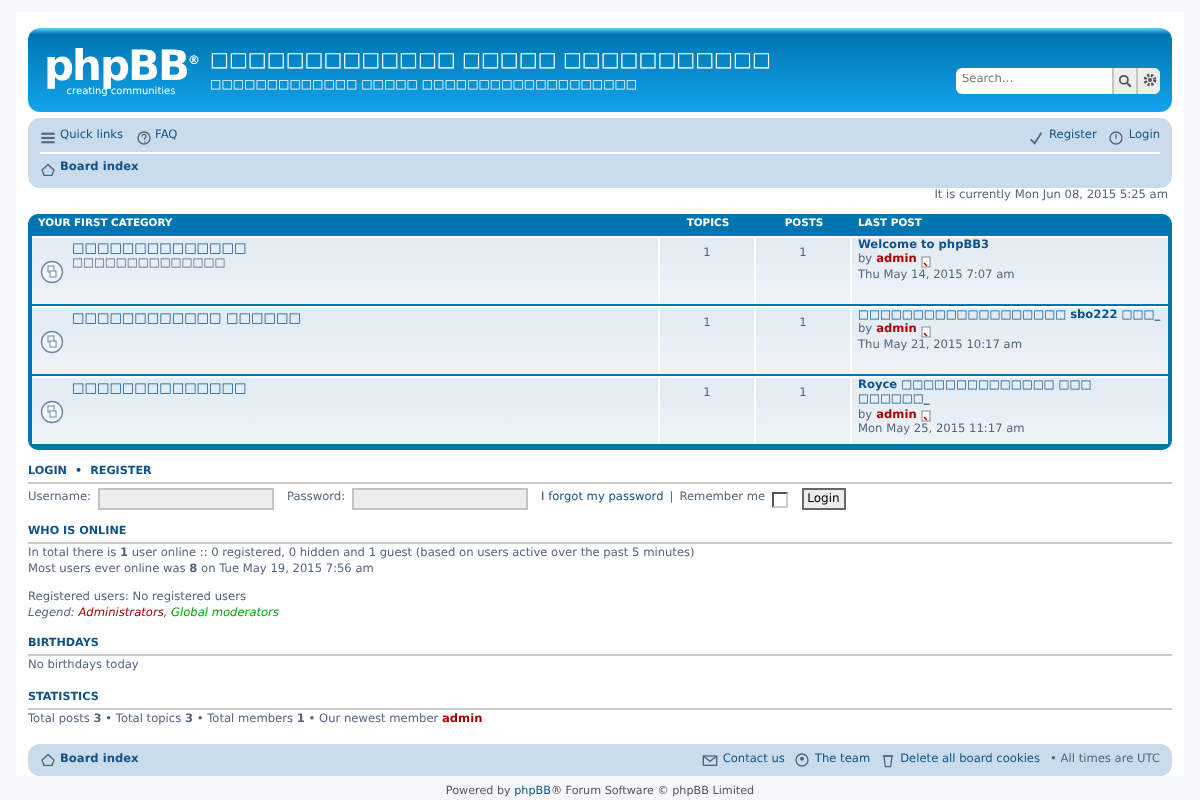  Describe the element at coordinates (1036, 137) in the screenshot. I see `checkmark-icon` at that location.